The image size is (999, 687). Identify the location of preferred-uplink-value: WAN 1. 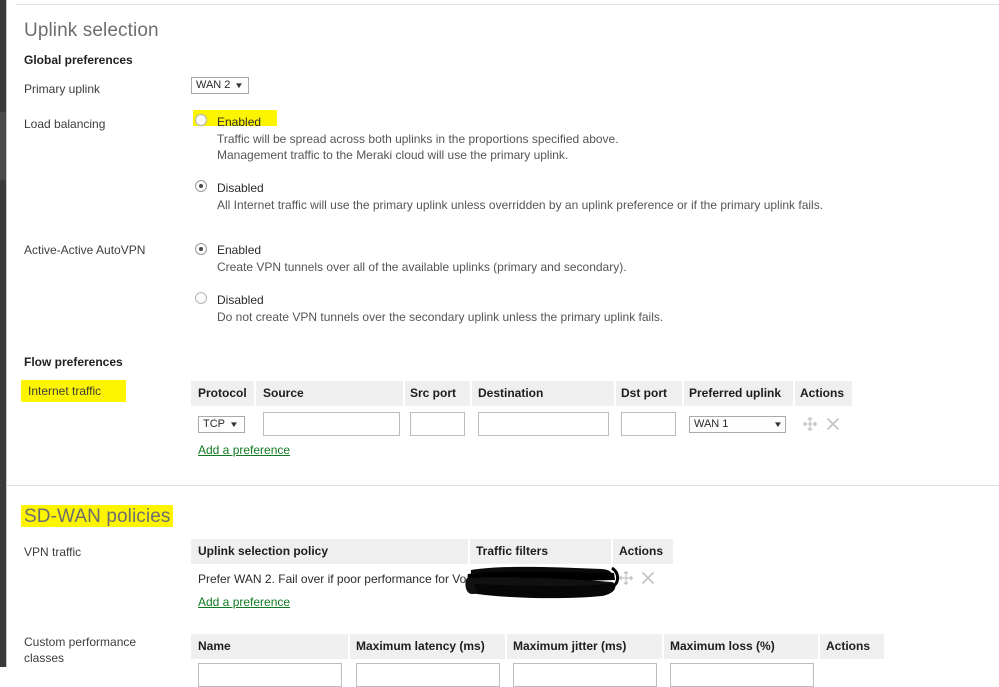
(711, 424).